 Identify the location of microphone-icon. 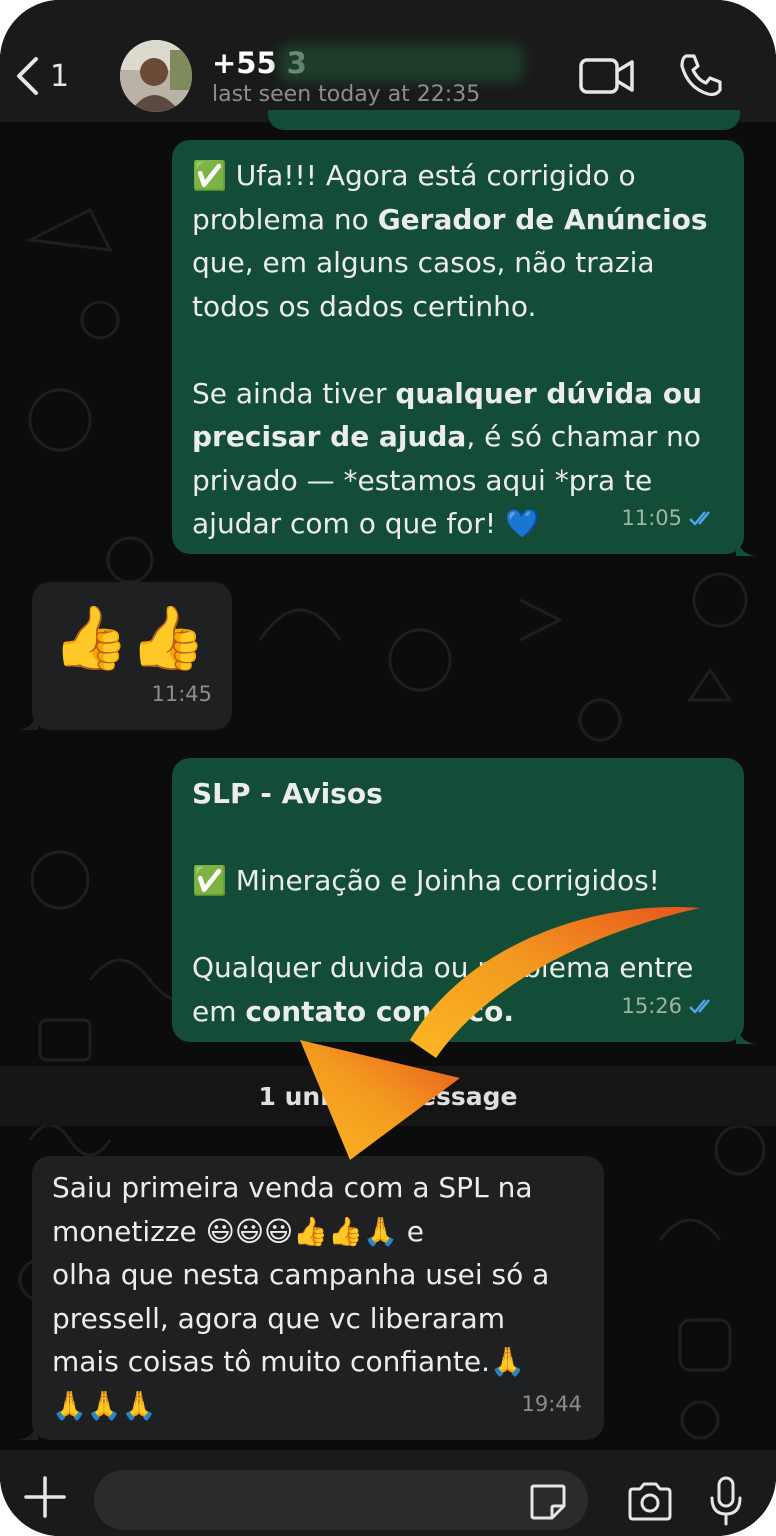
(726, 1501).